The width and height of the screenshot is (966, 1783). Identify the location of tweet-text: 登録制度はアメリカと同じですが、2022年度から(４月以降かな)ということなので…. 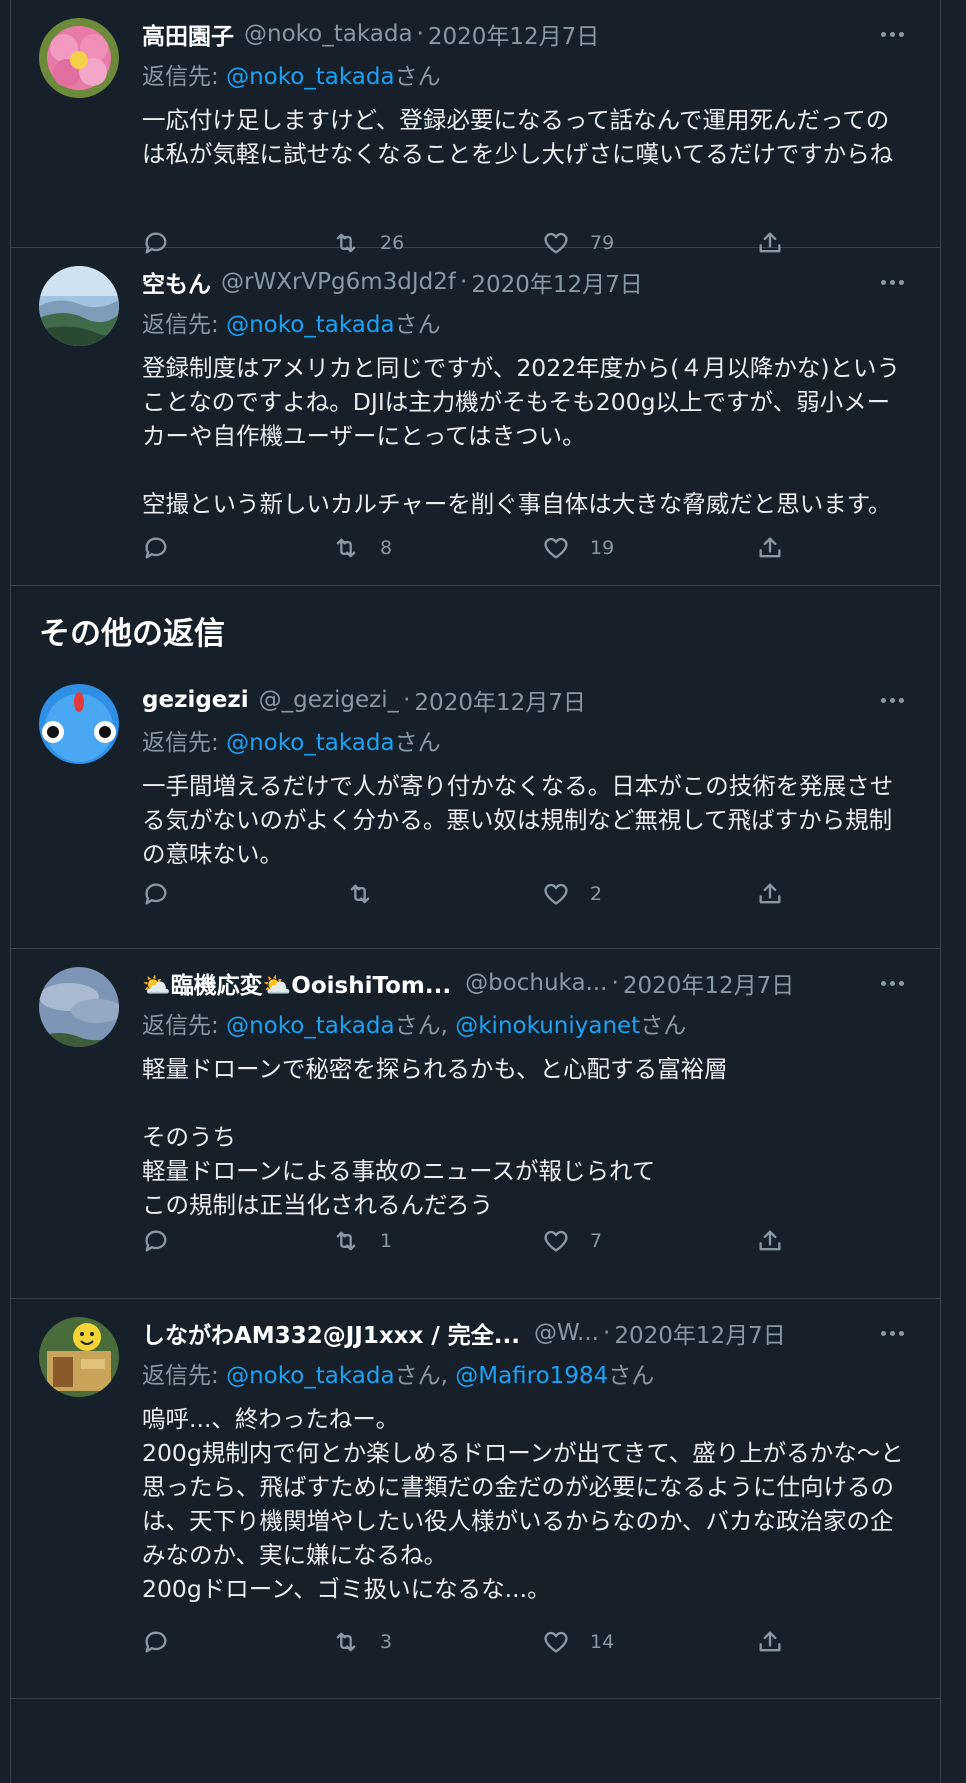
(521, 436).